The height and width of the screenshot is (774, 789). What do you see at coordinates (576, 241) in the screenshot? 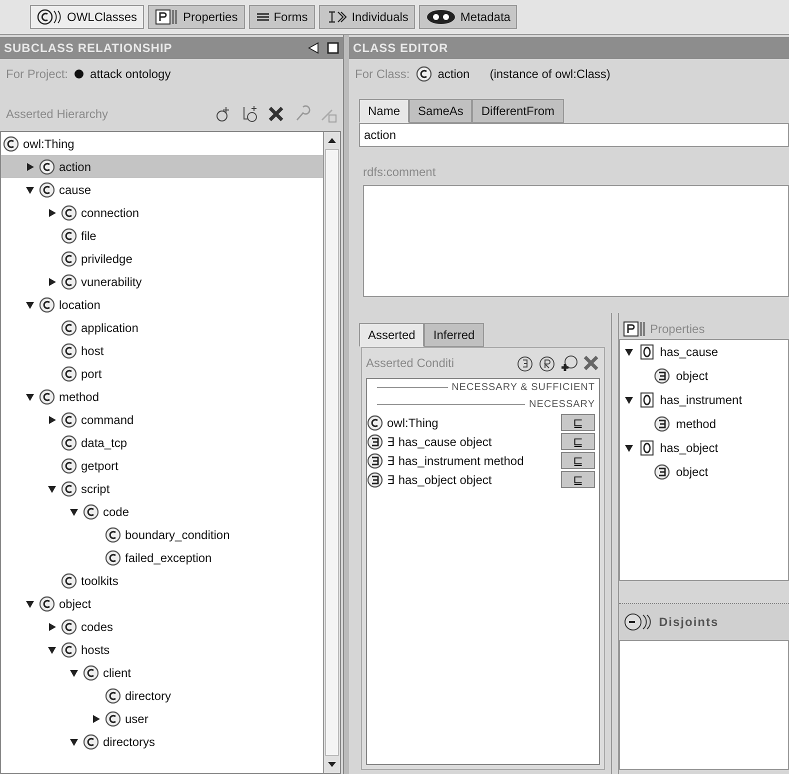
I see `comment-field` at bounding box center [576, 241].